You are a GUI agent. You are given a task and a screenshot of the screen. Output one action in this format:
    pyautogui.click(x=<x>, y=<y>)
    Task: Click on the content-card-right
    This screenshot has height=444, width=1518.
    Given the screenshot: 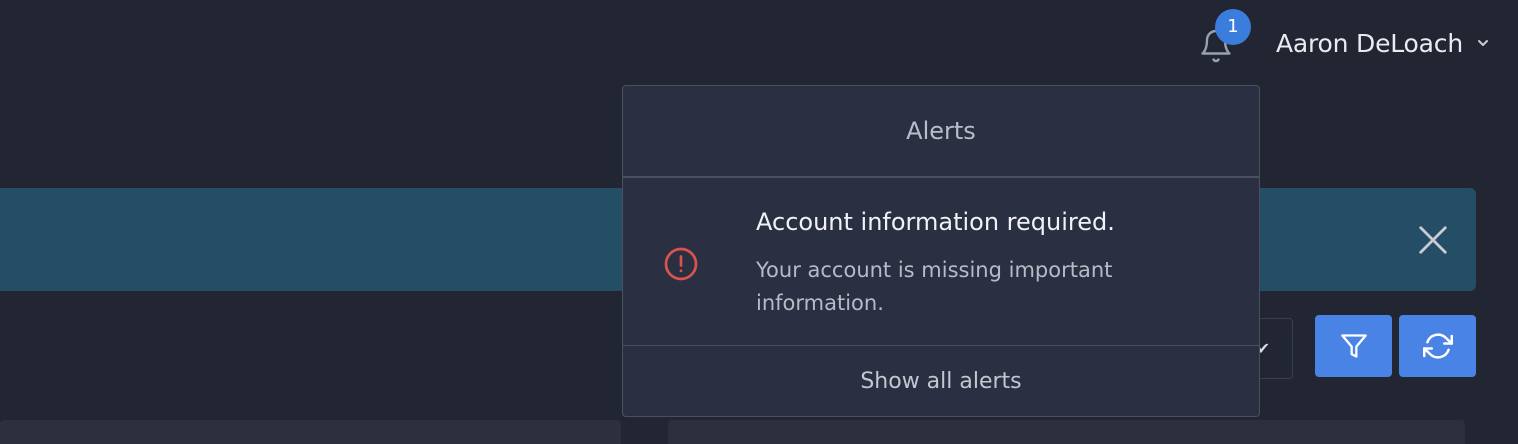 What is the action you would take?
    pyautogui.click(x=1066, y=432)
    